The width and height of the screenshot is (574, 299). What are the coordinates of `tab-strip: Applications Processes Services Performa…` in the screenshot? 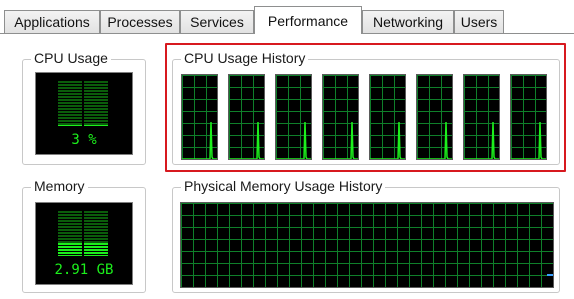 It's located at (287, 17).